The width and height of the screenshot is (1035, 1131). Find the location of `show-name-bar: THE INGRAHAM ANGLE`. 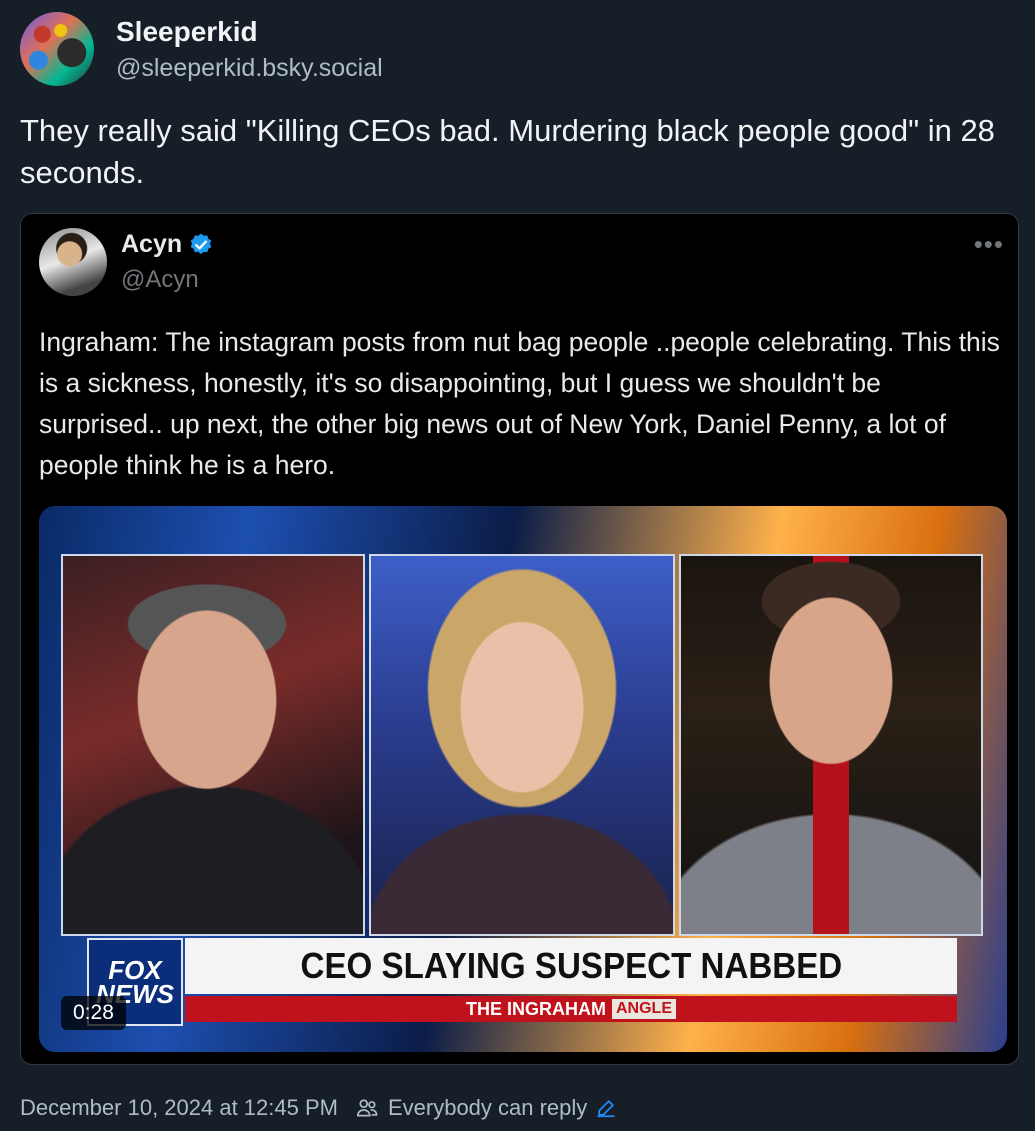

show-name-bar: THE INGRAHAM ANGLE is located at coordinates (571, 1009).